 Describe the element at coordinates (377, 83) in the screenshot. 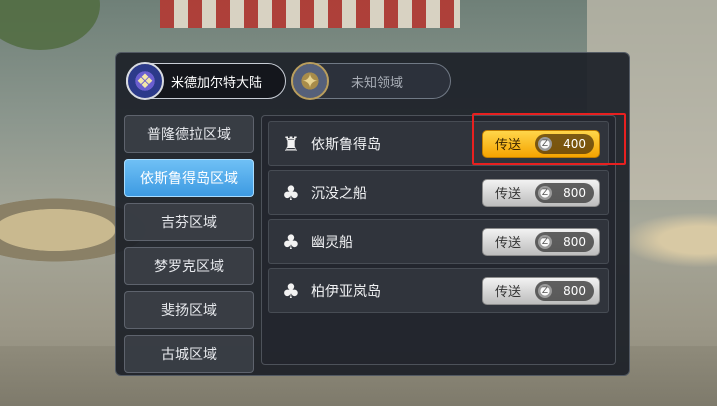

I see `region-tab-label: 未知领域` at that location.